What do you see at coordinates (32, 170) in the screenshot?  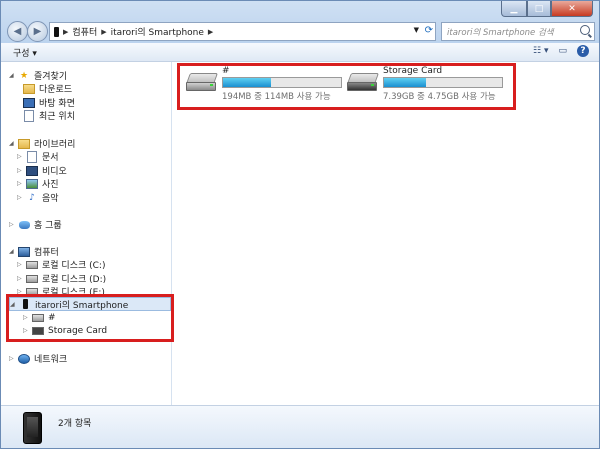 I see `video-icon` at bounding box center [32, 170].